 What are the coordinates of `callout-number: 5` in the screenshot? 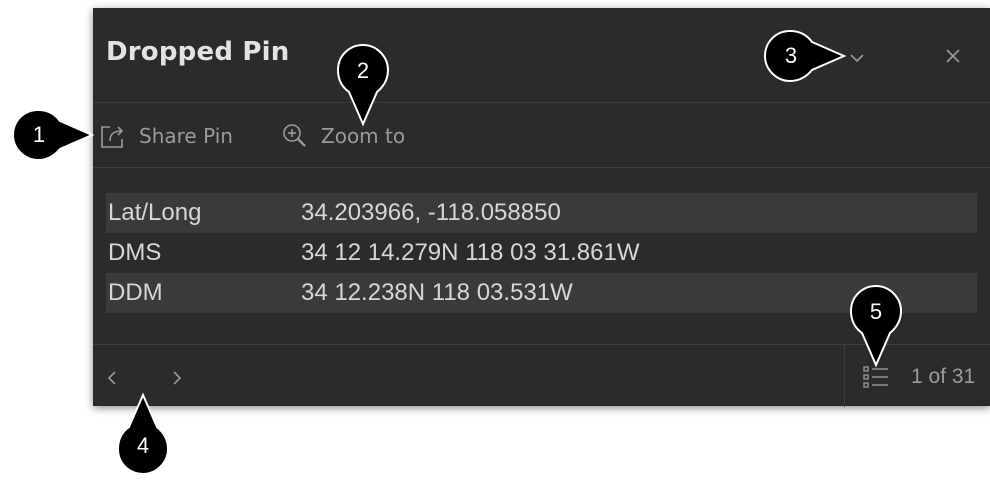 It's located at (876, 311).